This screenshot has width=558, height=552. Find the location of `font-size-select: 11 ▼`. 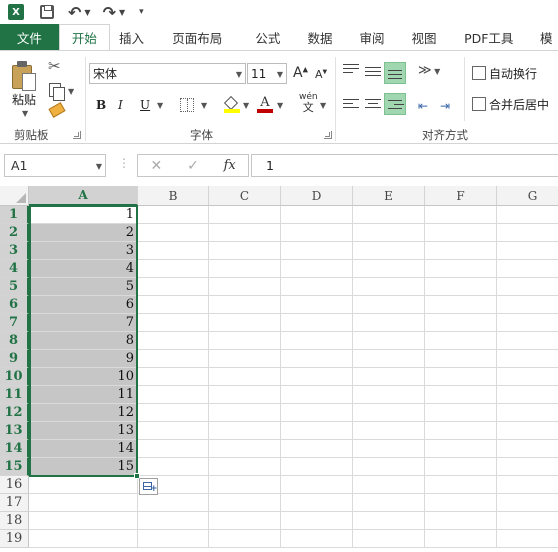

font-size-select: 11 ▼ is located at coordinates (267, 73).